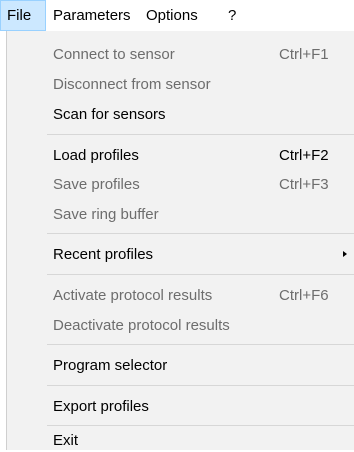 The width and height of the screenshot is (354, 452). I want to click on menu-item-label: Load profiles, so click(96, 155).